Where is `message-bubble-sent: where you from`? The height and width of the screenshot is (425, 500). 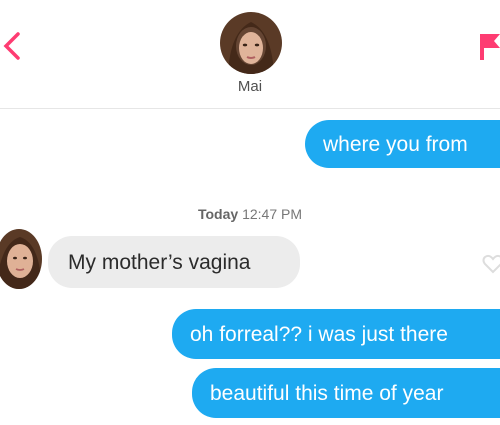
message-bubble-sent: where you from is located at coordinates (402, 144).